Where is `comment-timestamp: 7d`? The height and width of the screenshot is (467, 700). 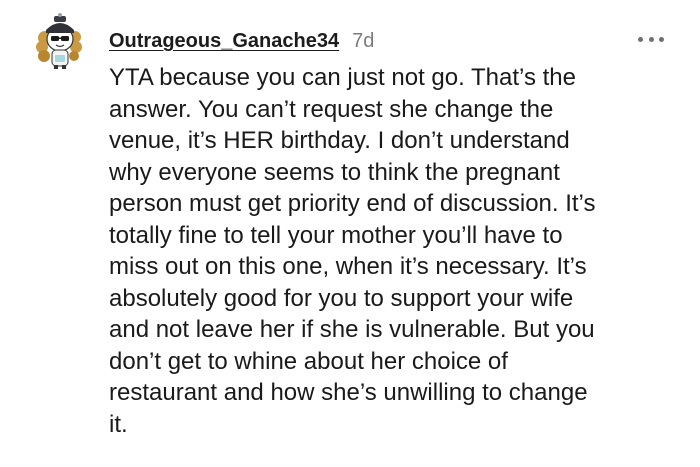 comment-timestamp: 7d is located at coordinates (363, 40).